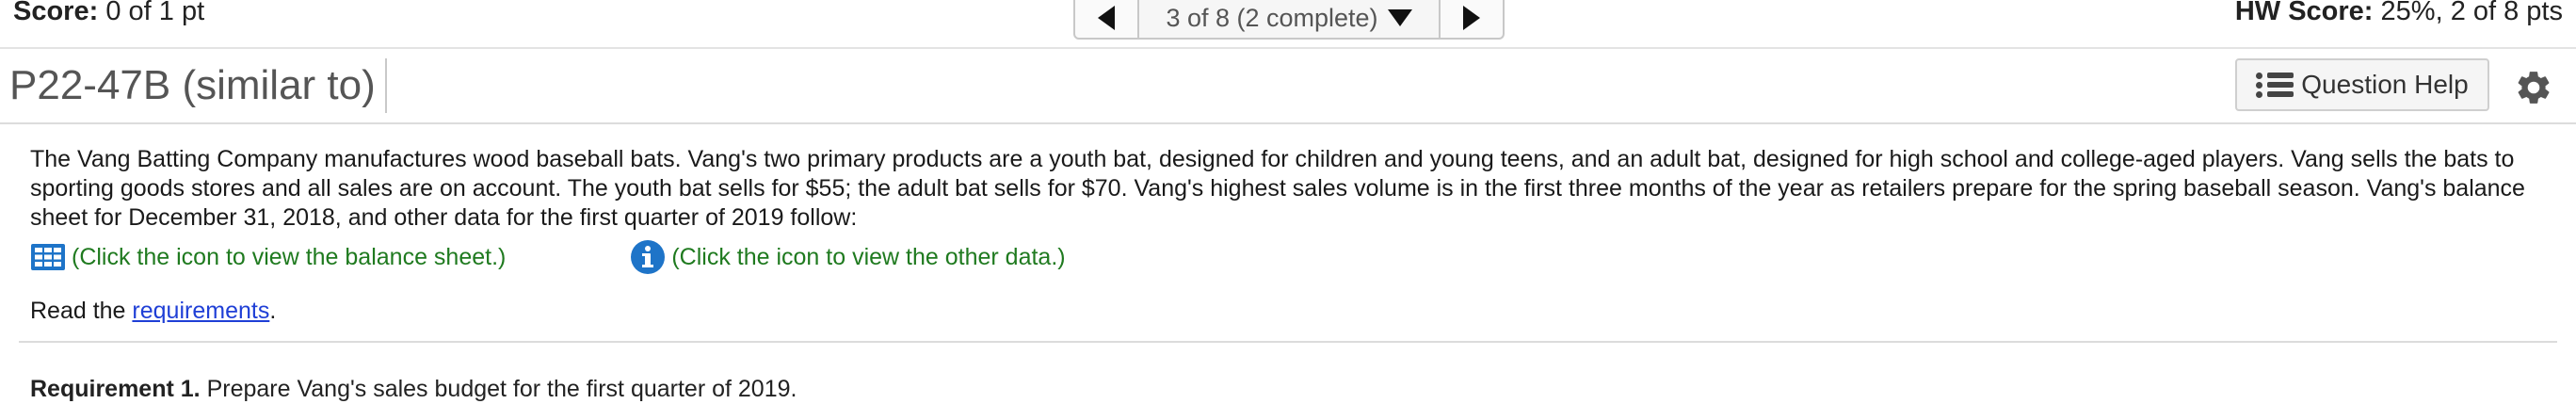 The image size is (2576, 404). I want to click on hw-score-label: HW Score:, so click(2304, 13).